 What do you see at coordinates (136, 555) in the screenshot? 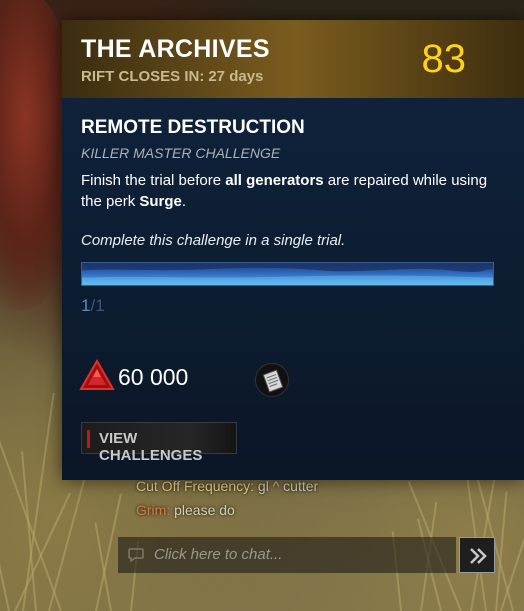
I see `chat-bubble-icon` at bounding box center [136, 555].